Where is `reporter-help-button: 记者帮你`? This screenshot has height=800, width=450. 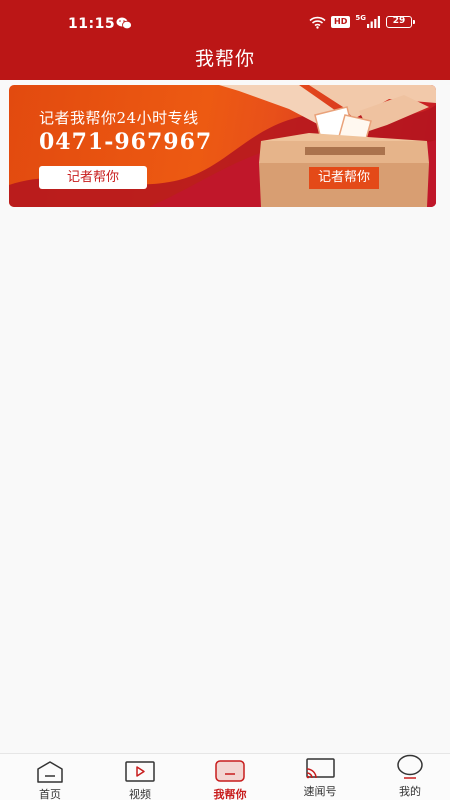 reporter-help-button: 记者帮你 is located at coordinates (93, 177).